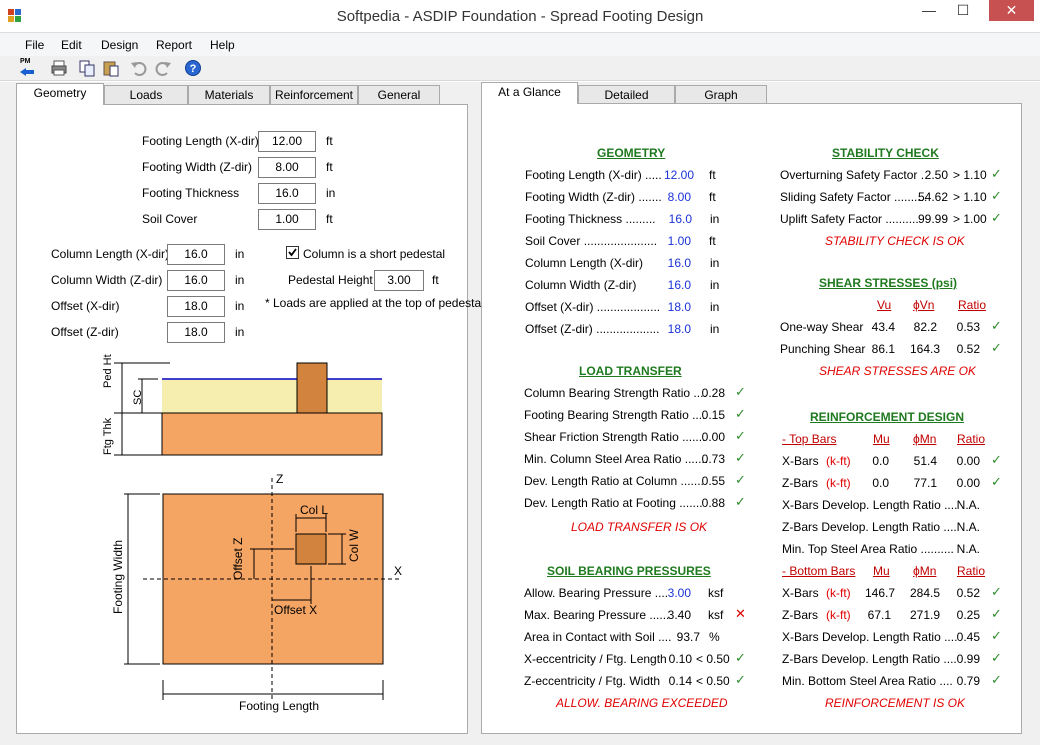  What do you see at coordinates (163, 68) in the screenshot?
I see `redo-icon` at bounding box center [163, 68].